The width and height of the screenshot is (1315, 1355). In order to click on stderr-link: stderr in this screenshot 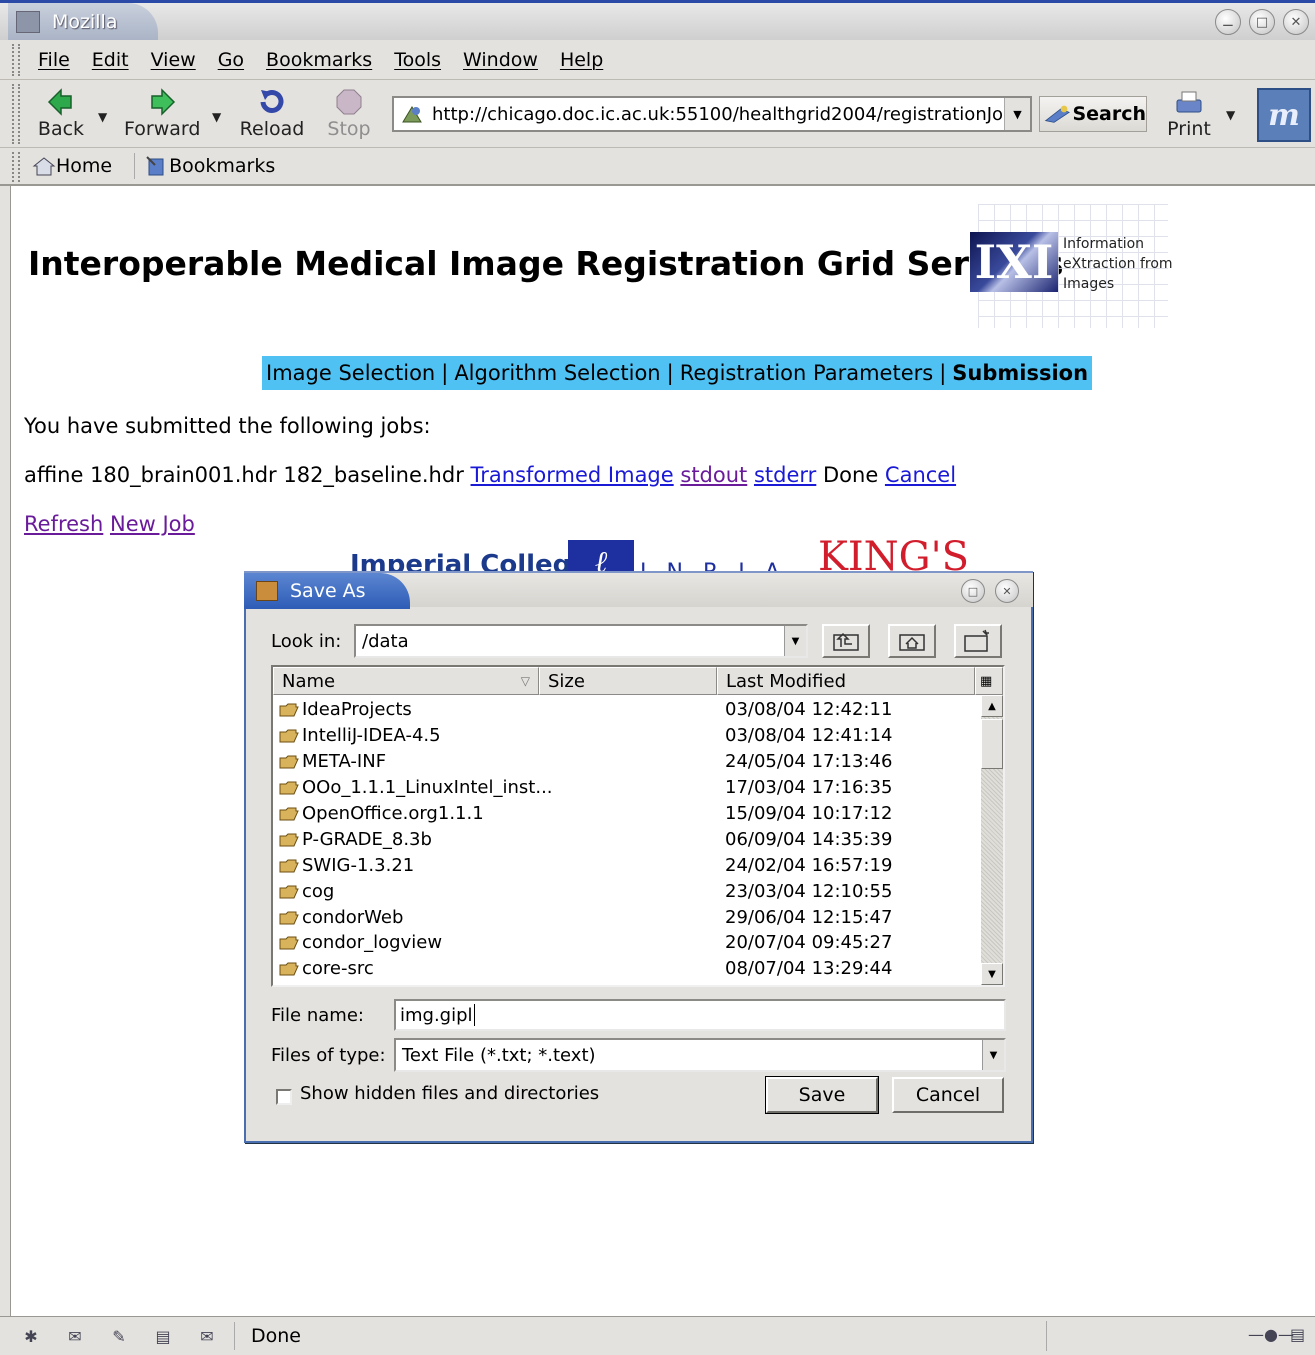, I will do `click(785, 475)`.